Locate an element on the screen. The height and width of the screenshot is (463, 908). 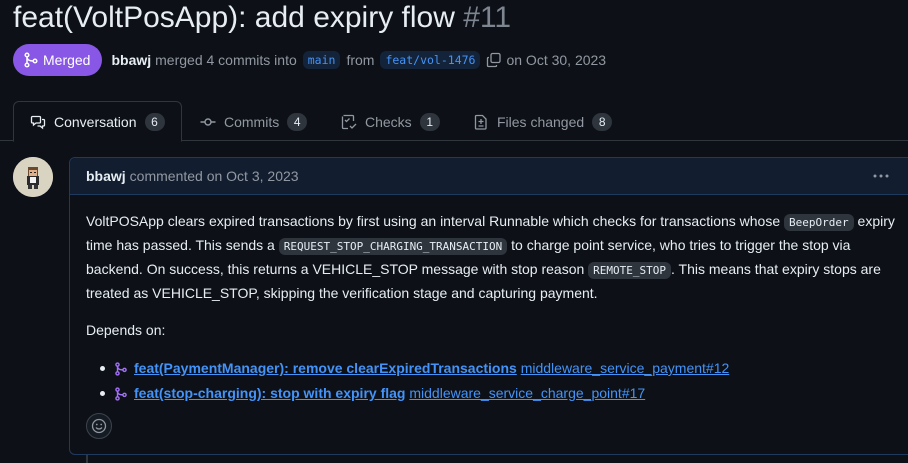
merged-text: merged 4 commits into is located at coordinates (226, 60).